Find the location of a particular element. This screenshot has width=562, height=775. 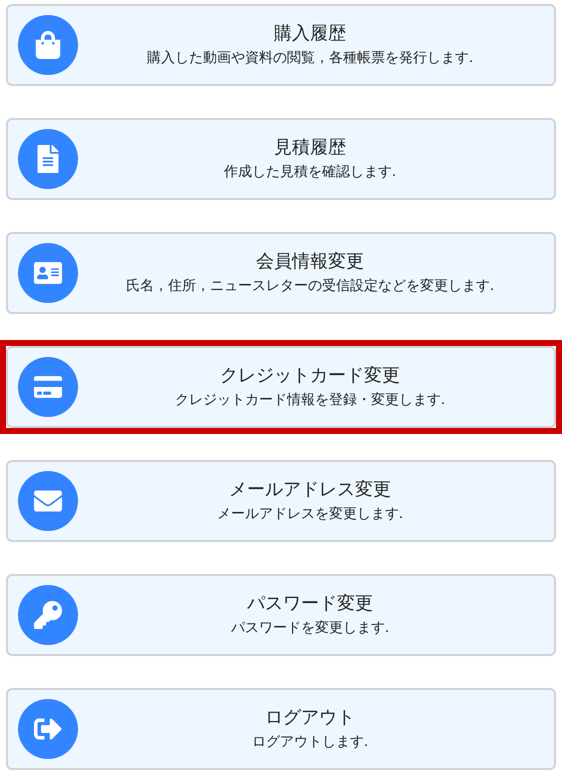

card-description: メールアドレスを変更します. is located at coordinates (310, 514).